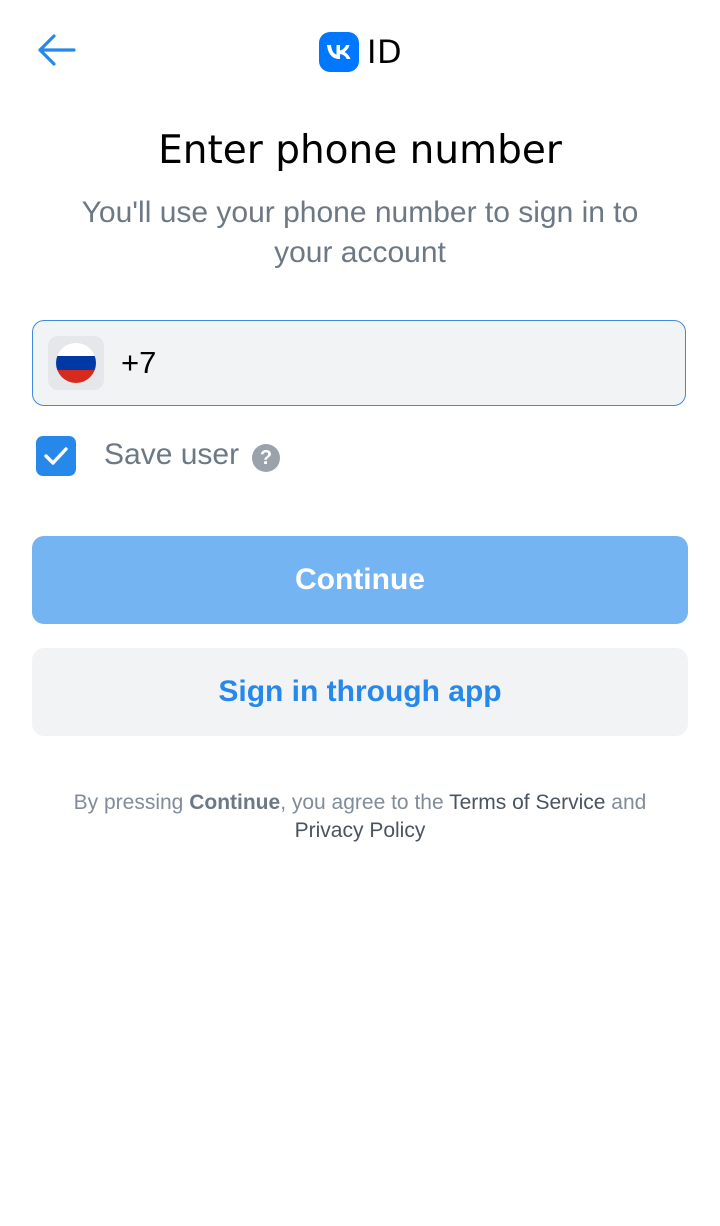 This screenshot has width=720, height=1226. I want to click on checkmark-icon, so click(56, 456).